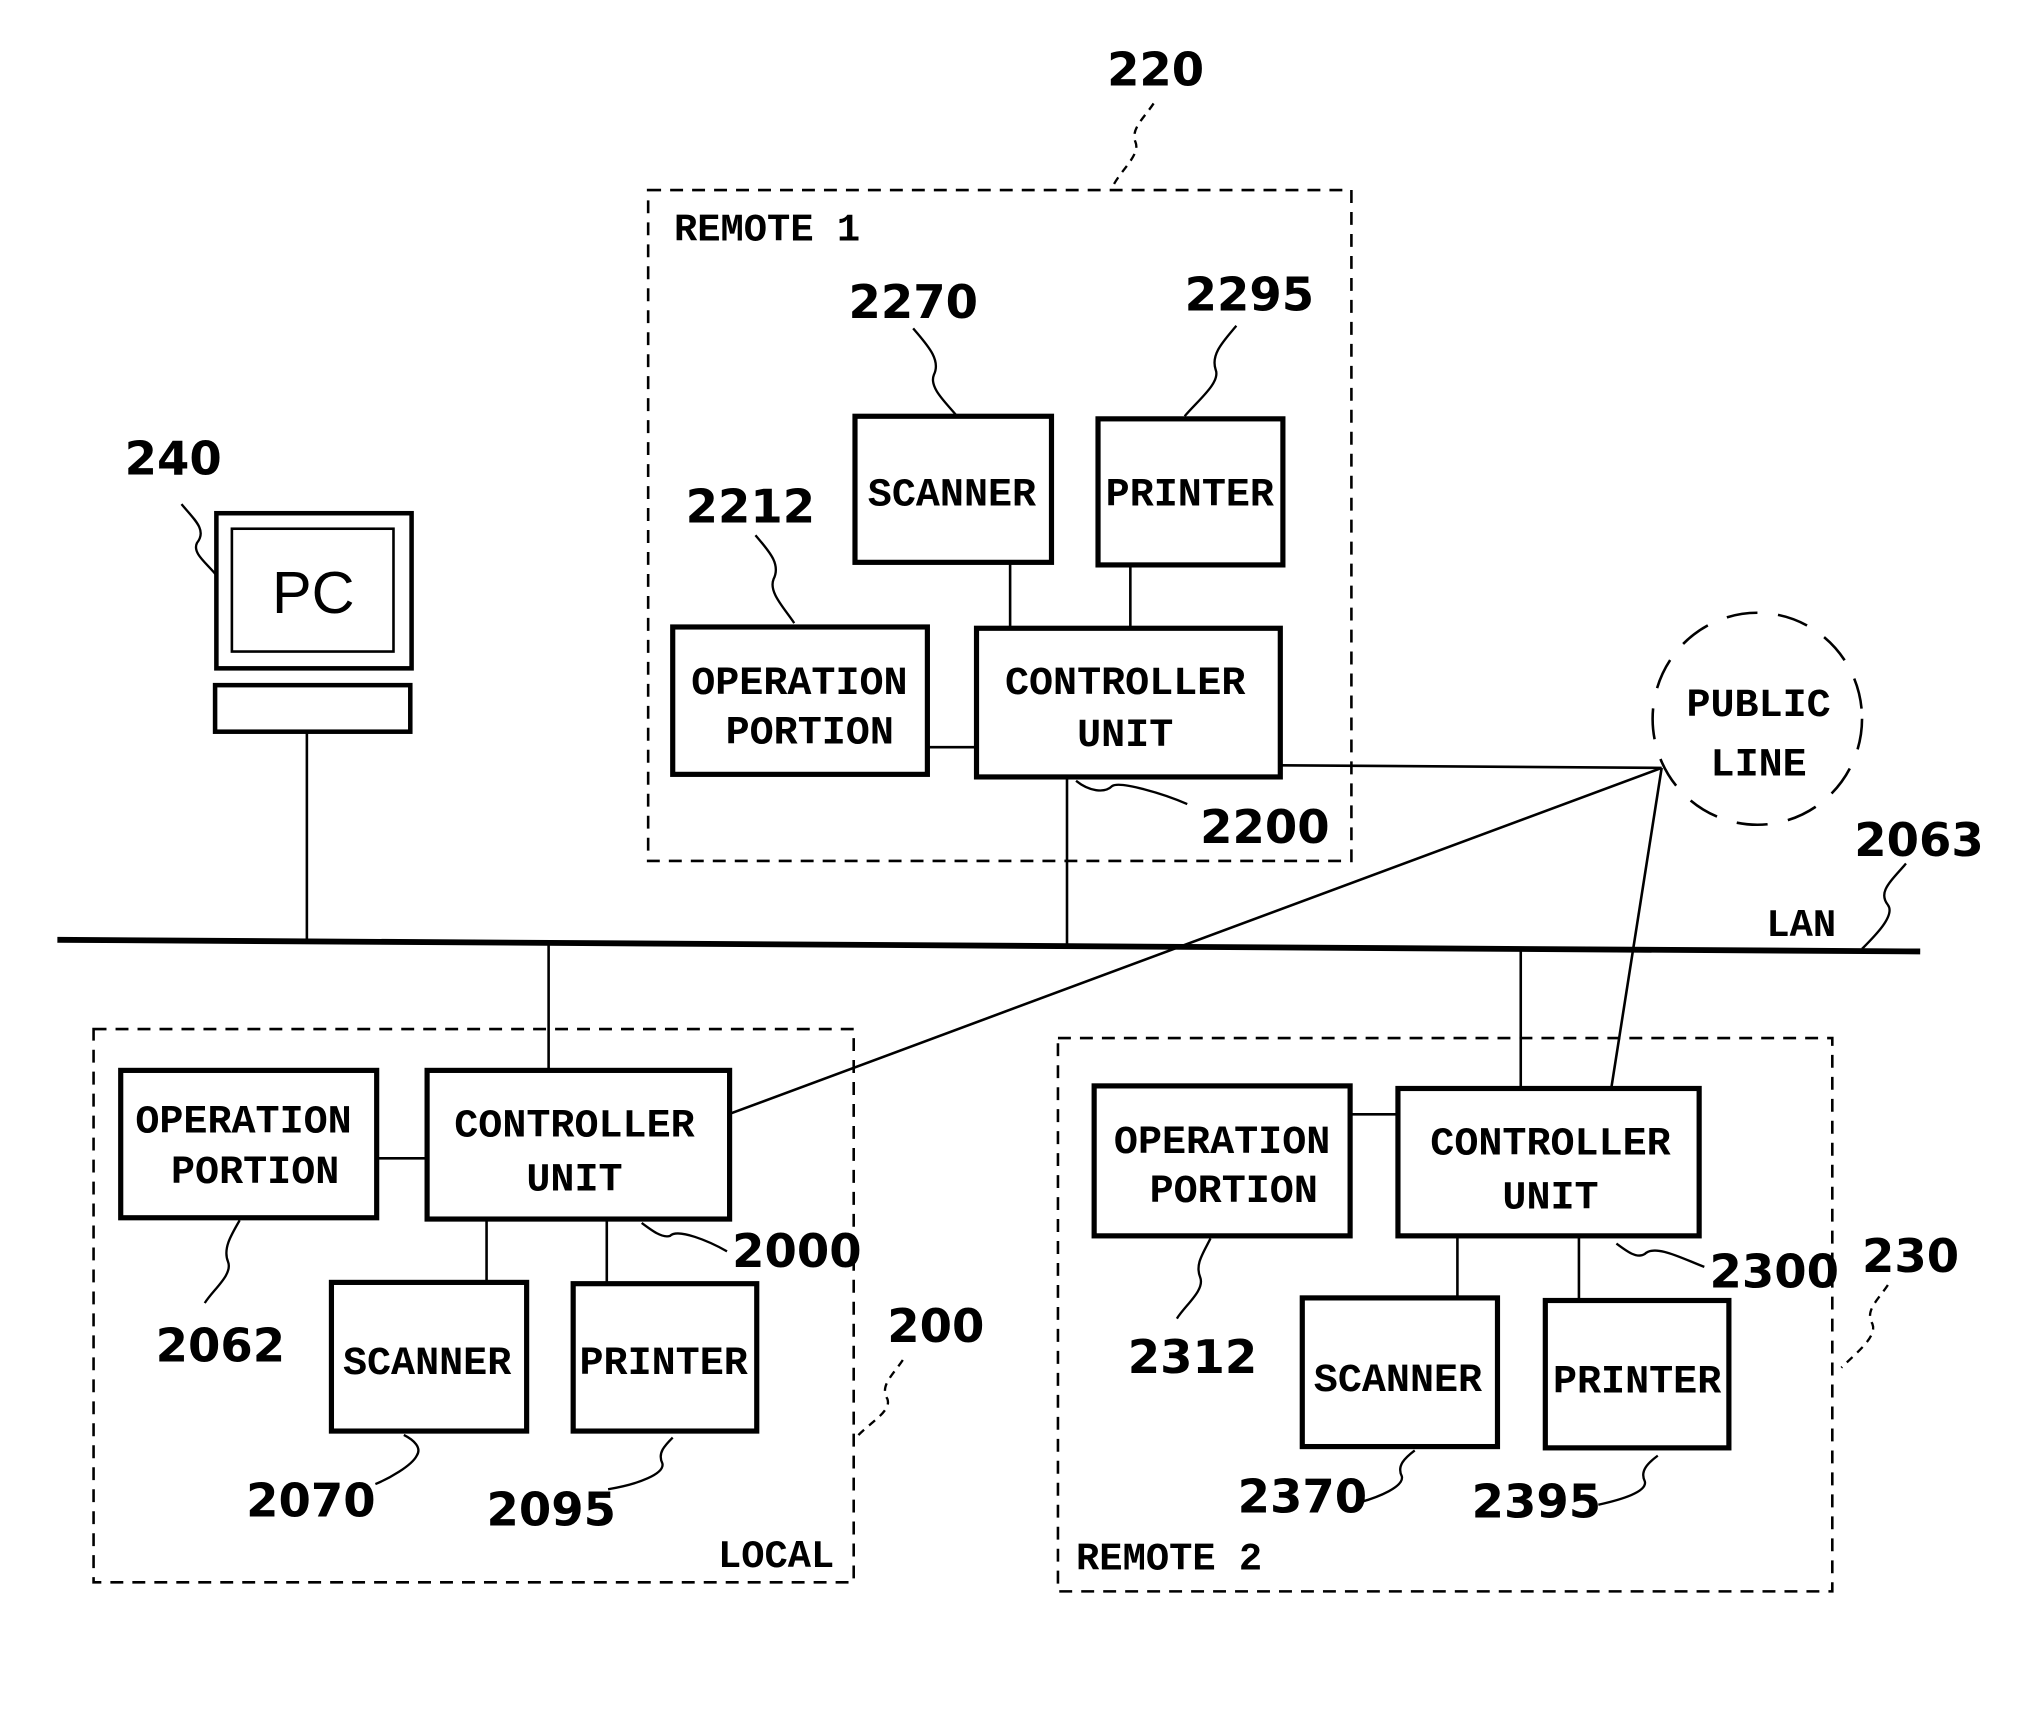 This screenshot has height=1709, width=2028. I want to click on pc-leader, so click(199, 539).